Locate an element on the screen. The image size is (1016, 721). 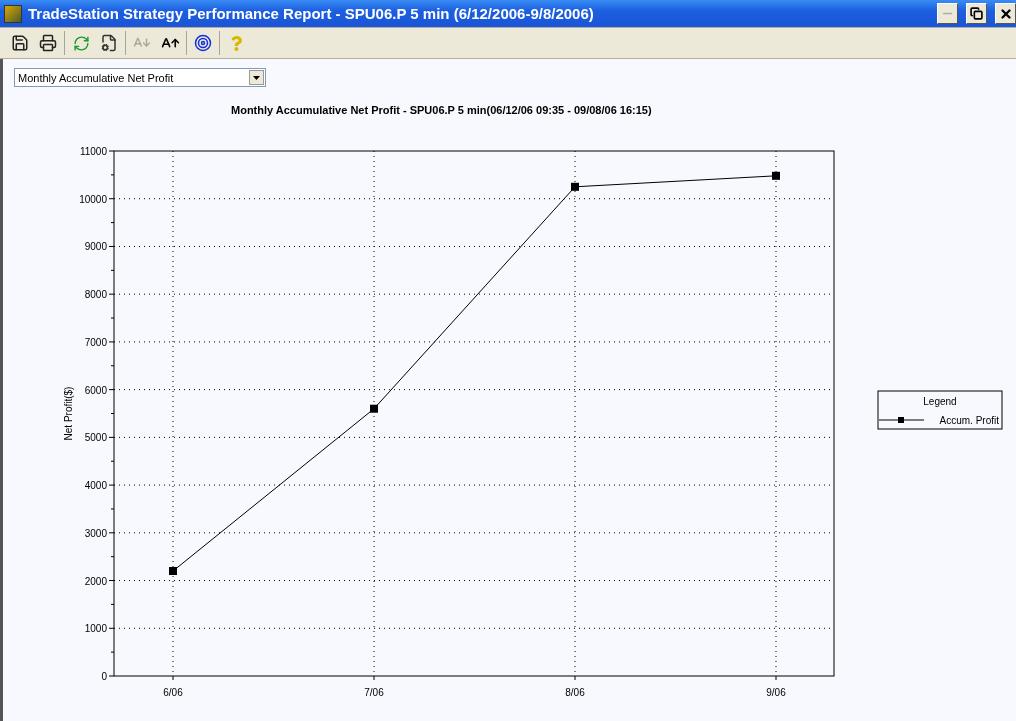
restore-icon is located at coordinates (976, 13).